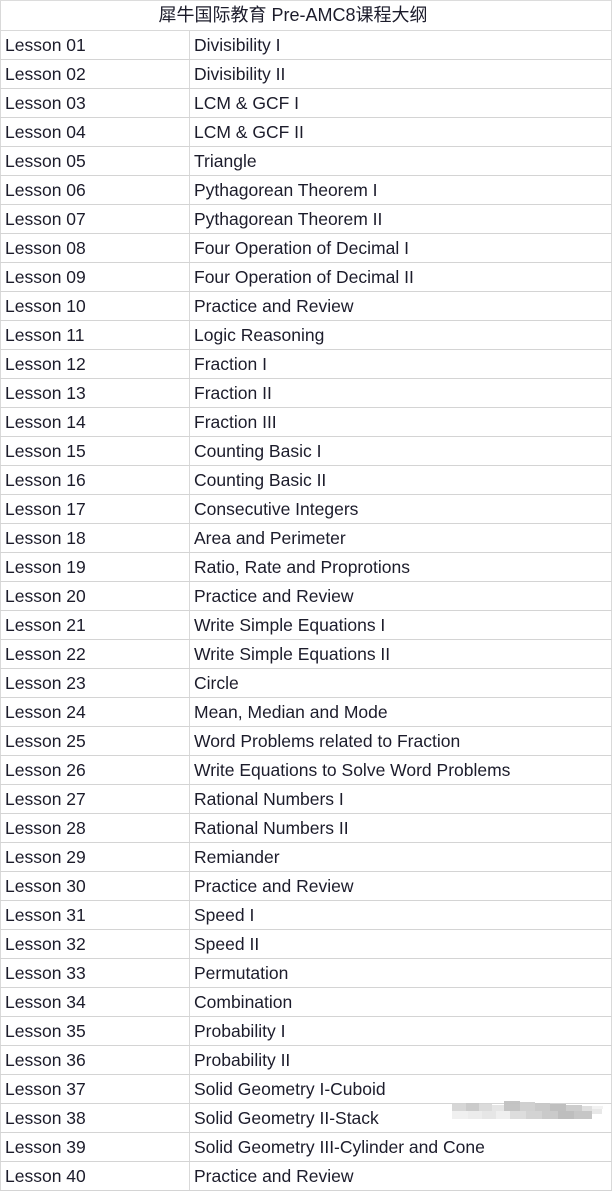  What do you see at coordinates (95, 1147) in the screenshot?
I see `lesson-number-cell: Lesson 39` at bounding box center [95, 1147].